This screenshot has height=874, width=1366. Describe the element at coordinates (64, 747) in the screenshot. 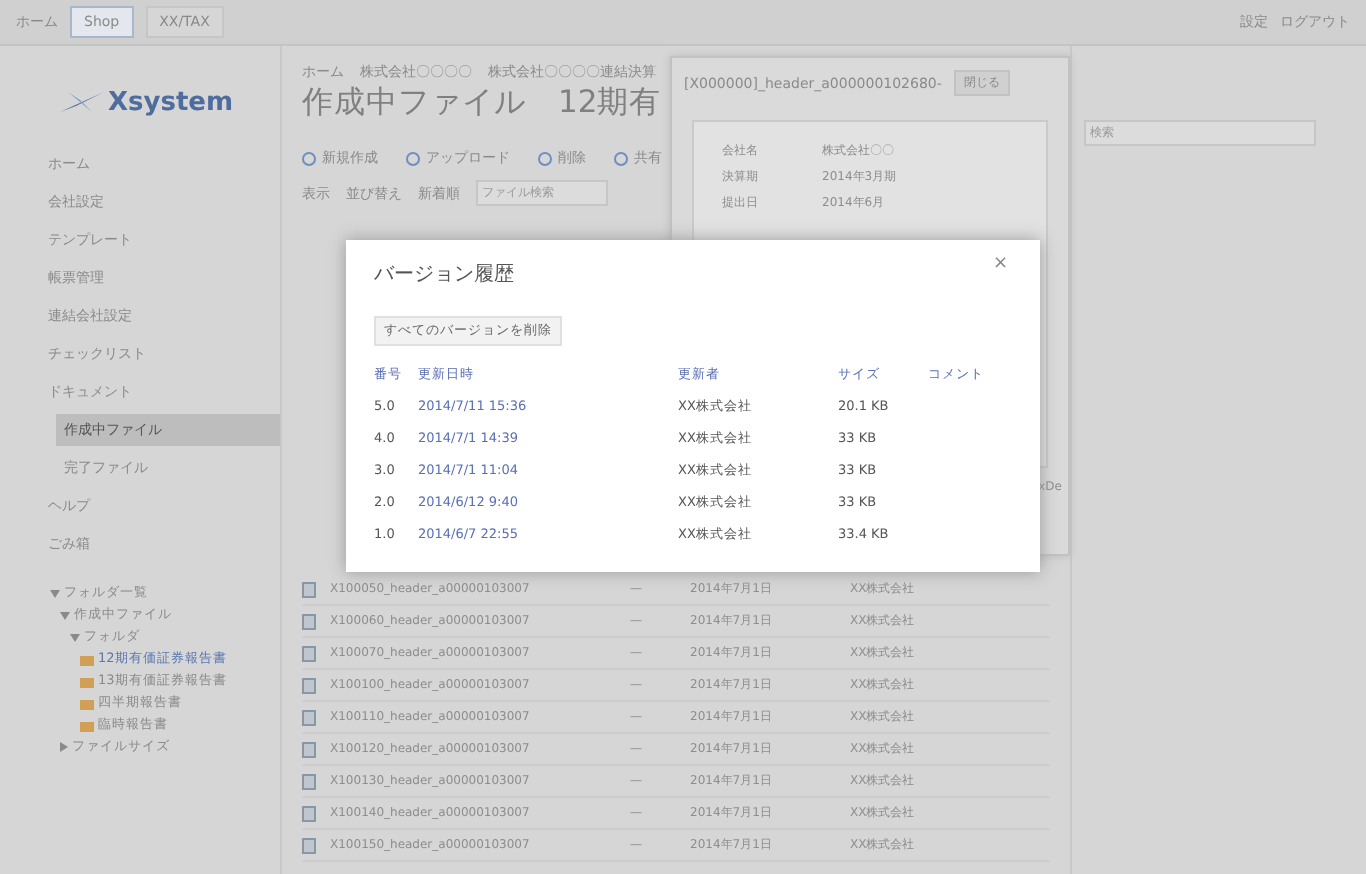

I see `expand-icon` at that location.